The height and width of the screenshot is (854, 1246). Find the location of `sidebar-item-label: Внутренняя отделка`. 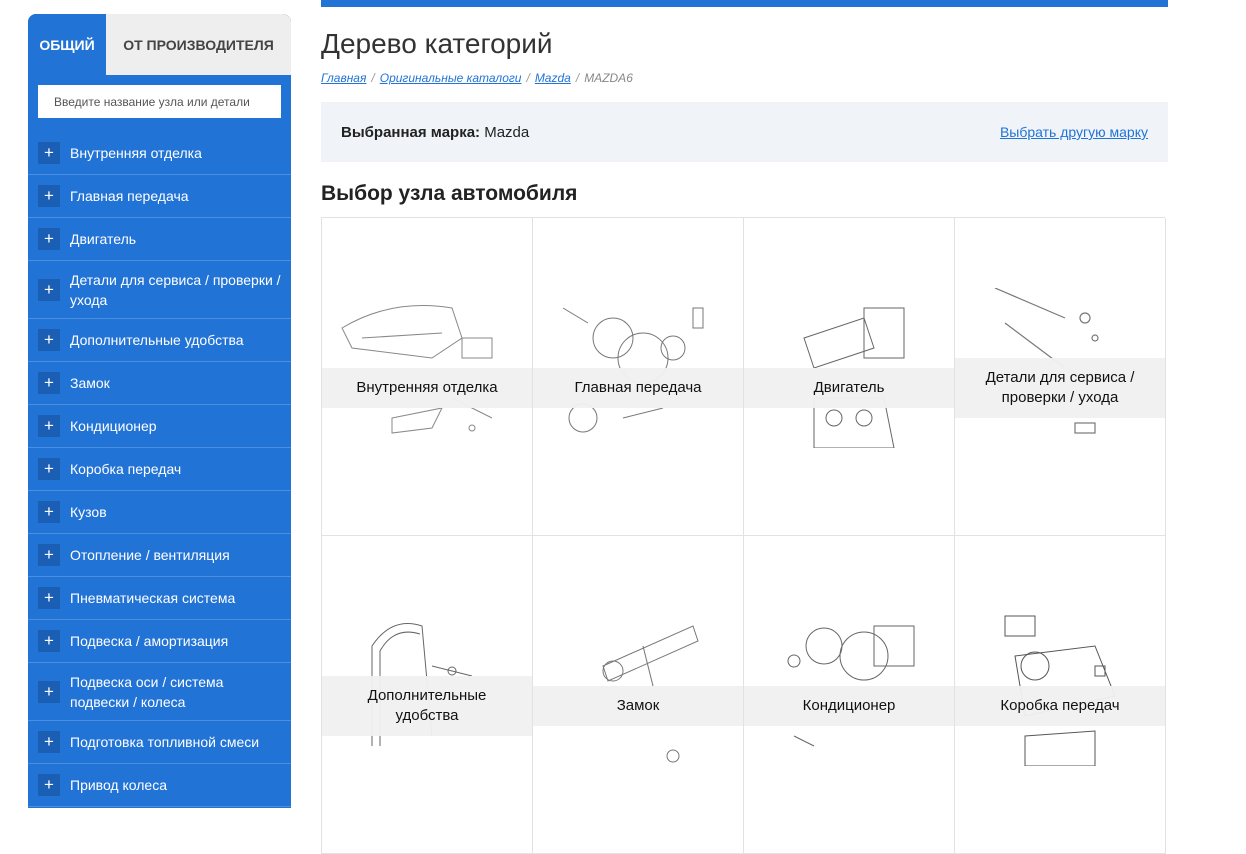

sidebar-item-label: Внутренняя отделка is located at coordinates (136, 153).